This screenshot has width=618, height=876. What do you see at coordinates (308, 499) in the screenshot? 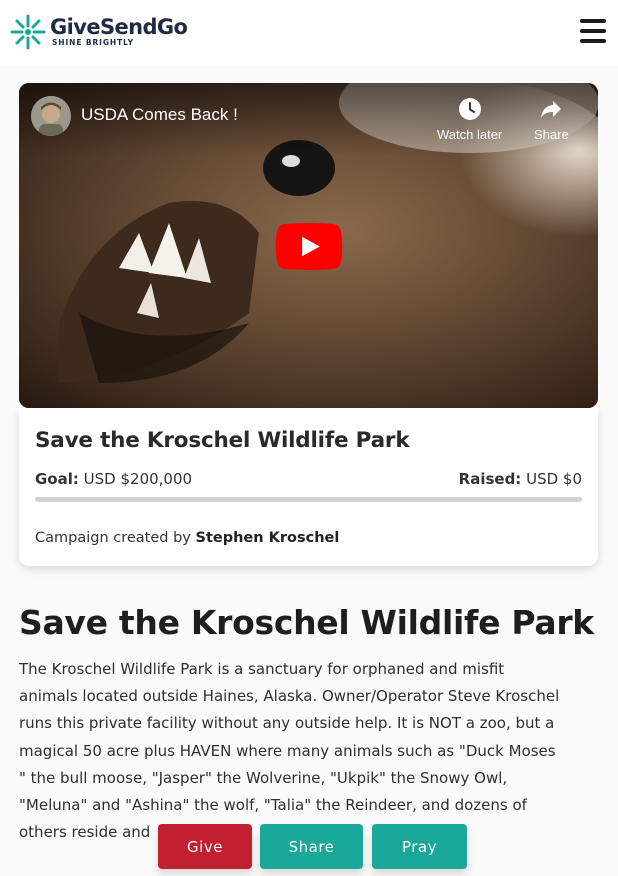
I see `fundraising-progress-bar` at bounding box center [308, 499].